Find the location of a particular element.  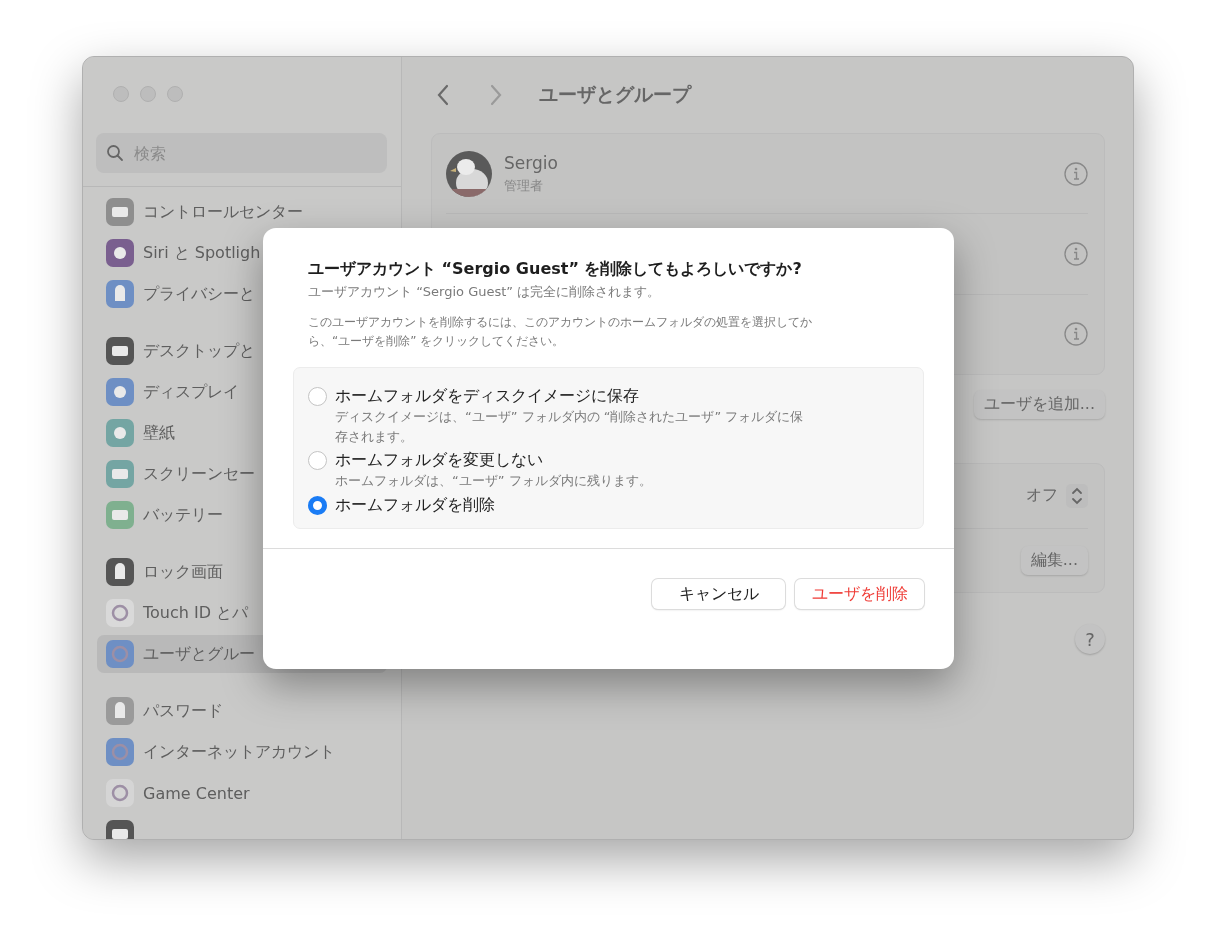

setting-value: オフ is located at coordinates (1042, 496).